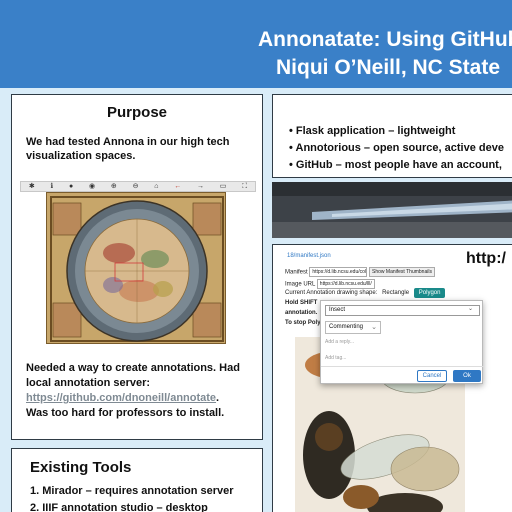 This screenshot has height=512, width=512. What do you see at coordinates (52, 186) in the screenshot?
I see `info-icon: ℹ` at bounding box center [52, 186].